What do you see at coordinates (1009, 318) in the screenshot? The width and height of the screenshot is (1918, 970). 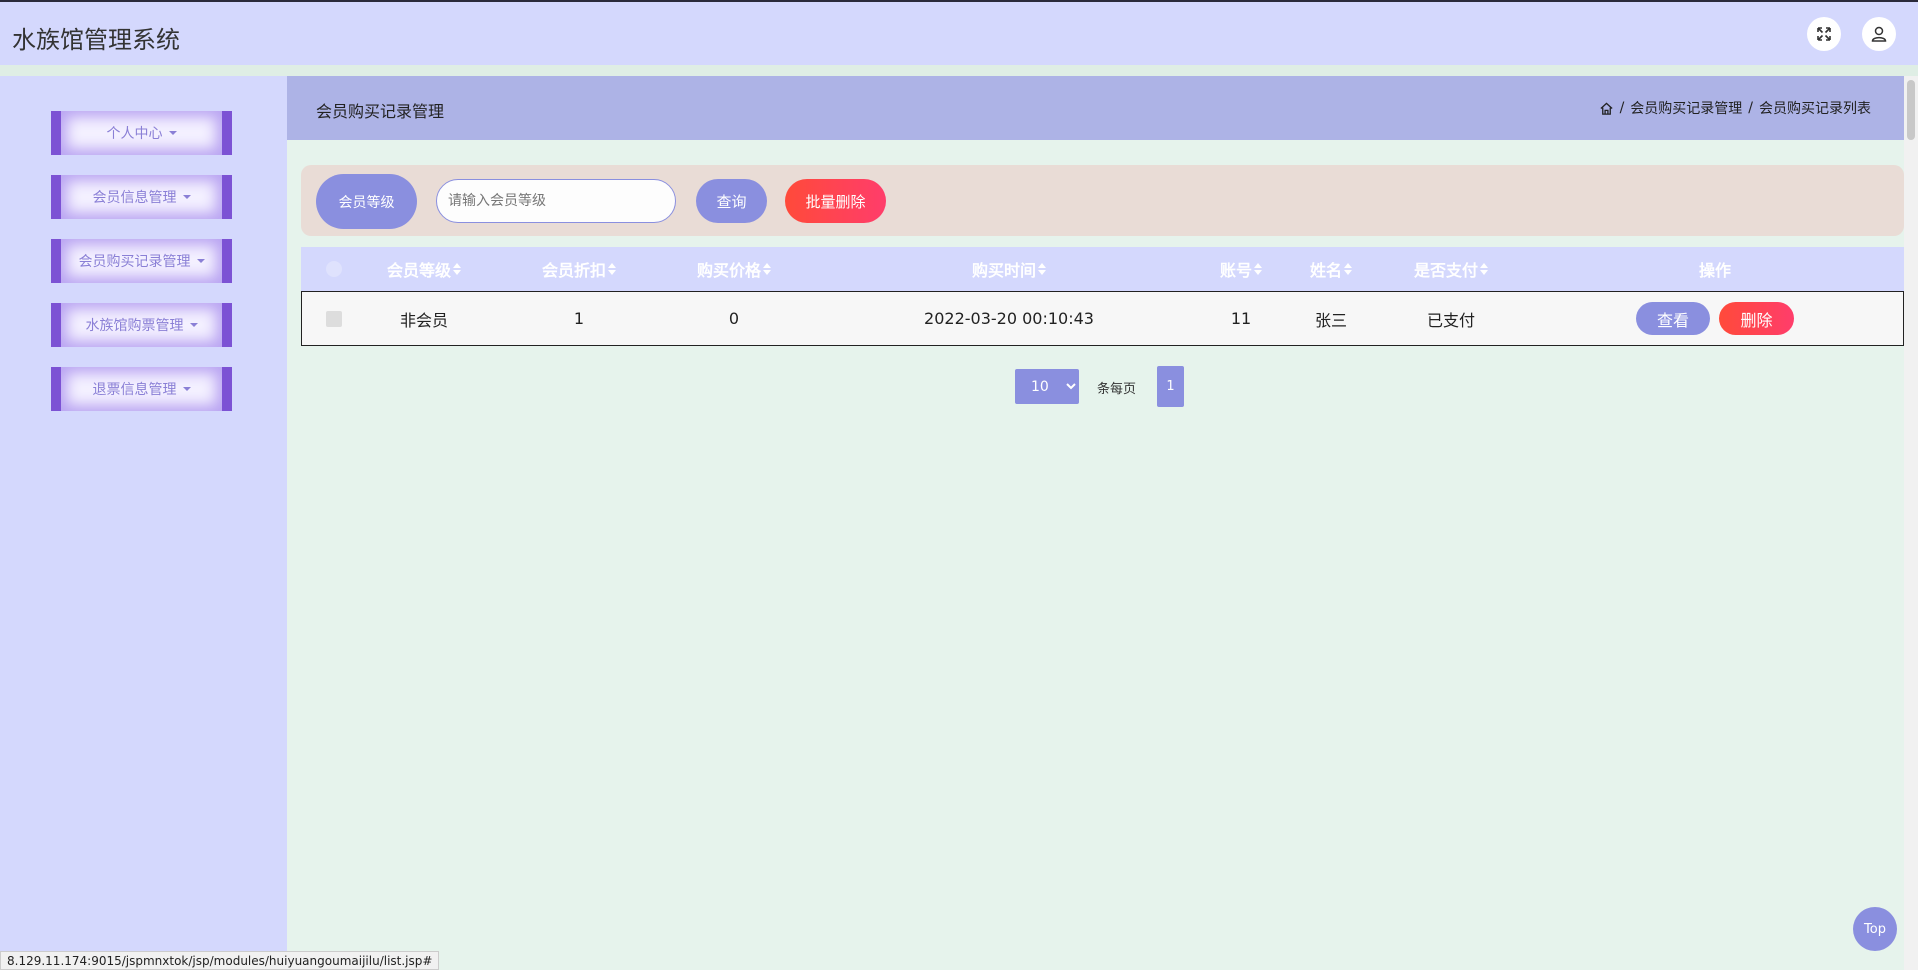 I see `cell-time: 2022-03-20 00:10:43` at bounding box center [1009, 318].